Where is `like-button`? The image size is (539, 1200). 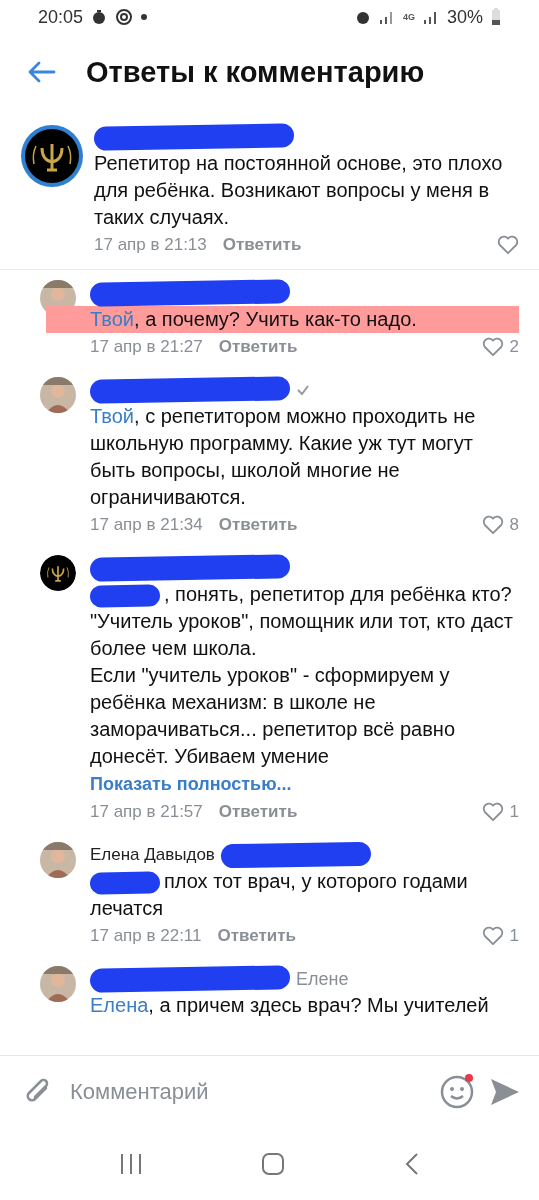 like-button is located at coordinates (508, 245).